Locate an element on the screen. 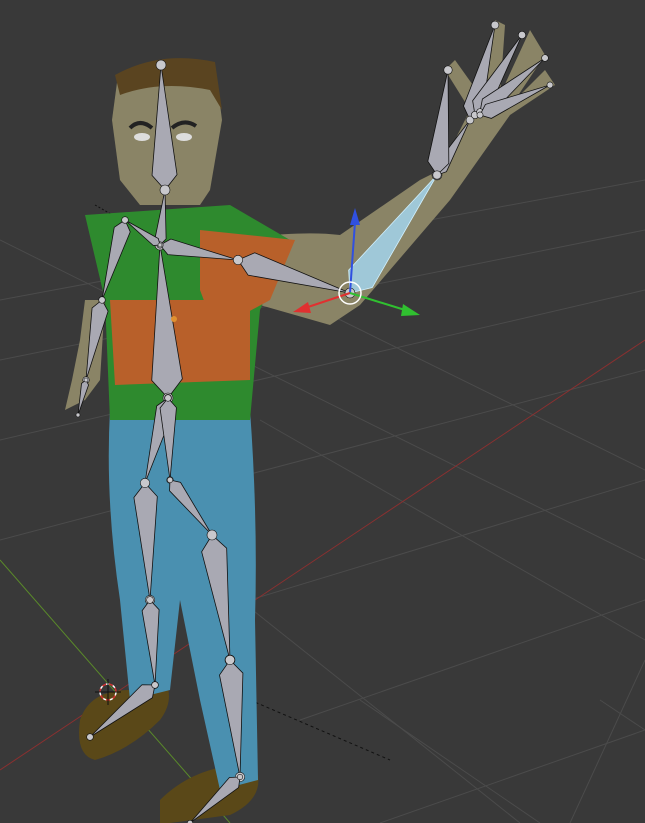 The image size is (645, 823). left-eye is located at coordinates (142, 137).